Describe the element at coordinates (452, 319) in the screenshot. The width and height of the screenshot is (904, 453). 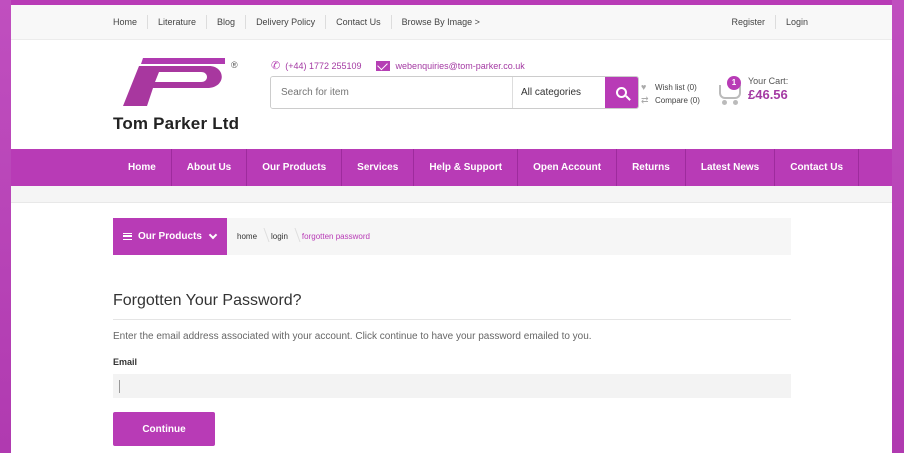
I see `title-divider` at that location.